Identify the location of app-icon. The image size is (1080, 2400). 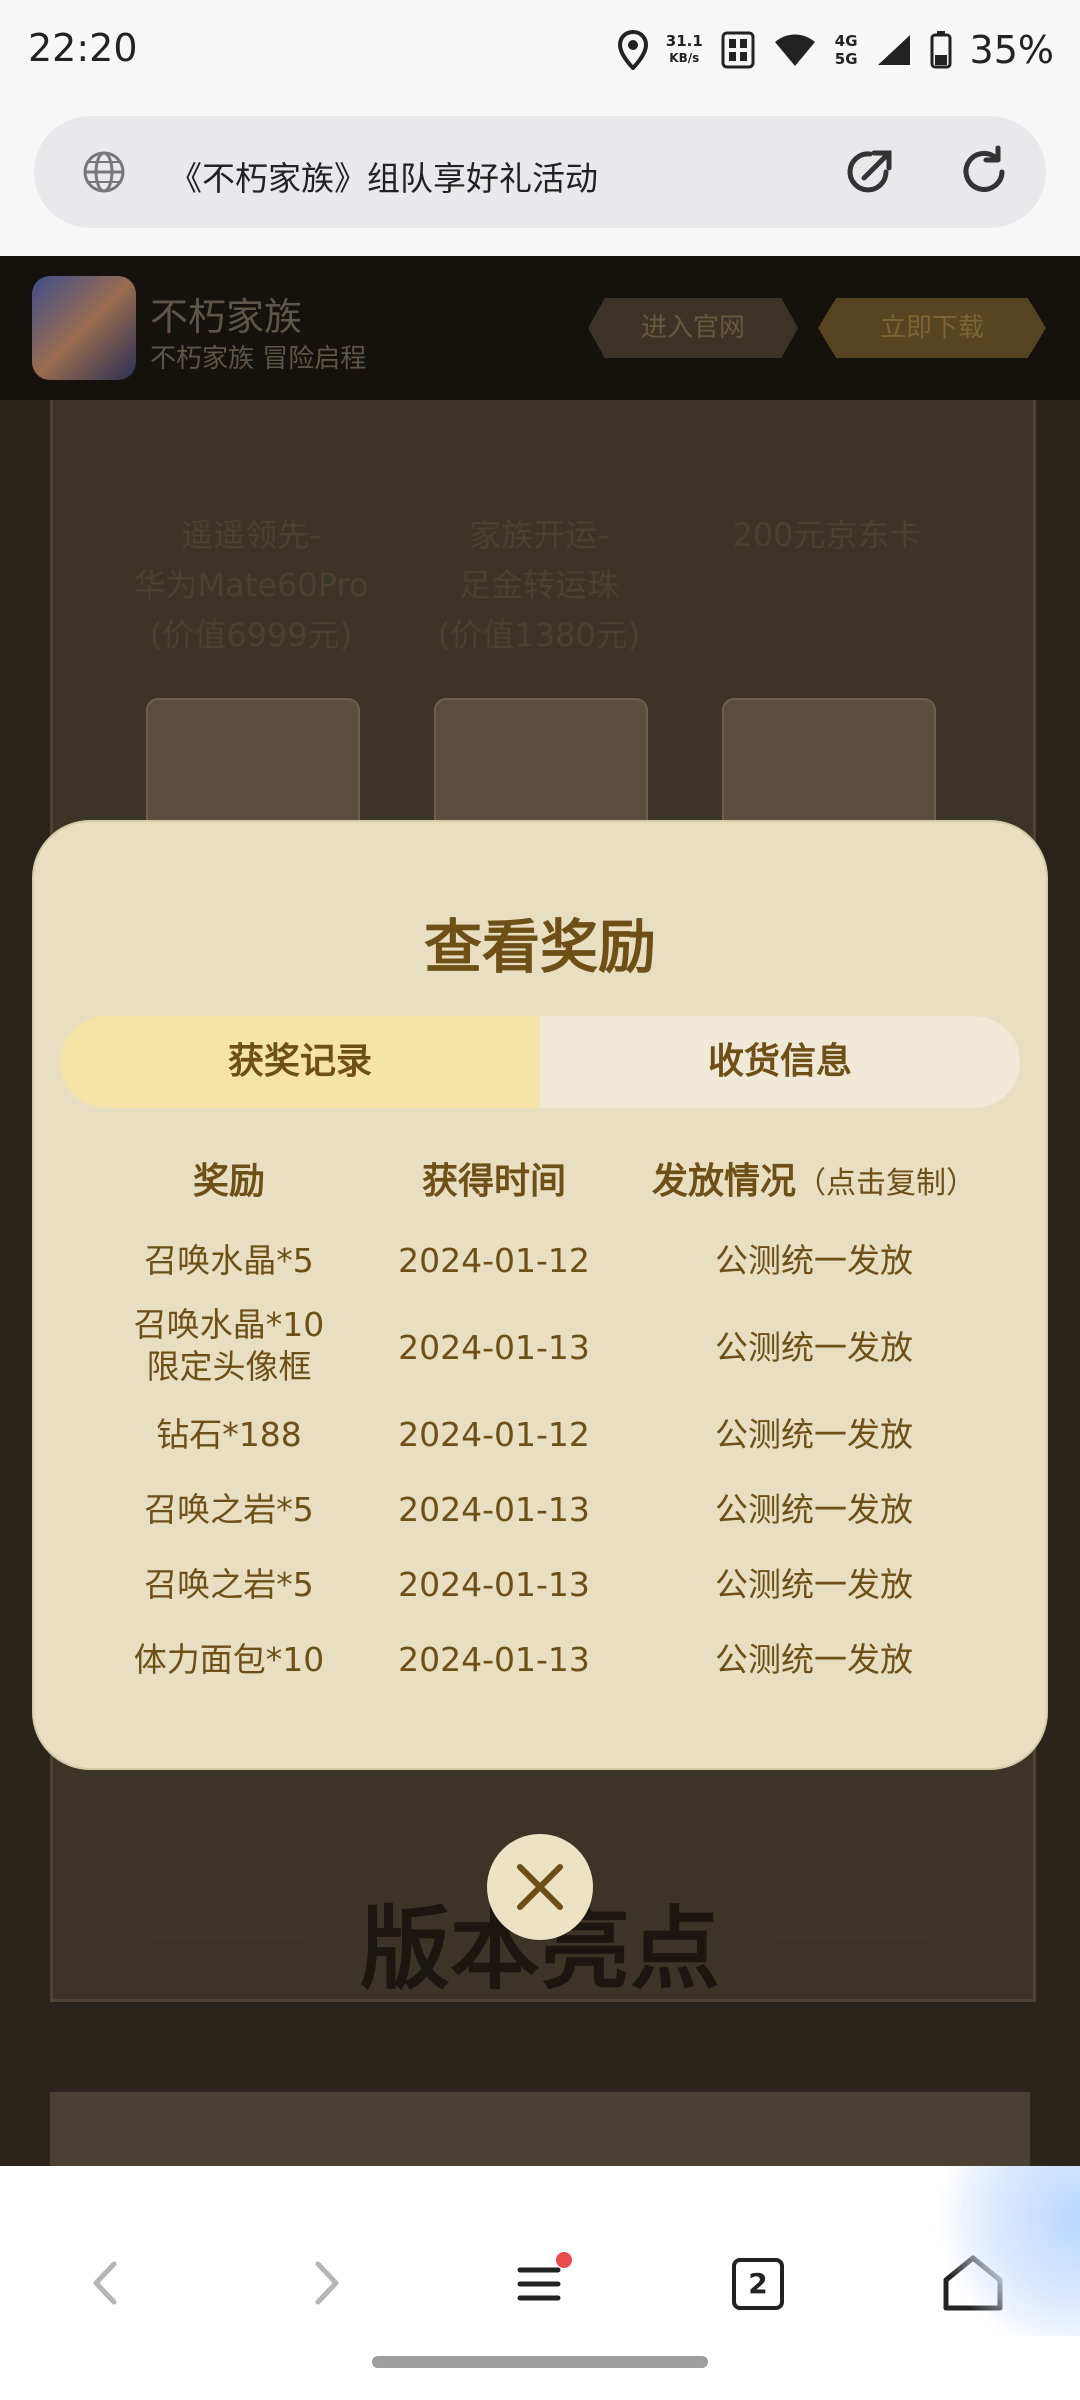
(84, 328).